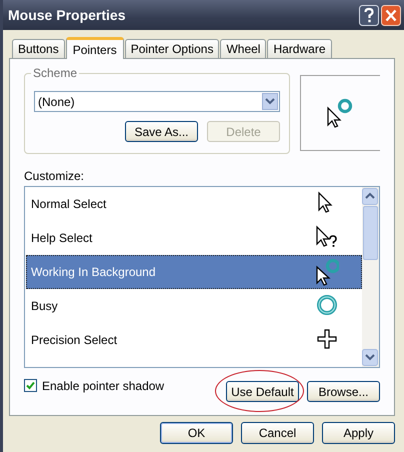  I want to click on tab: Buttons, so click(38, 48).